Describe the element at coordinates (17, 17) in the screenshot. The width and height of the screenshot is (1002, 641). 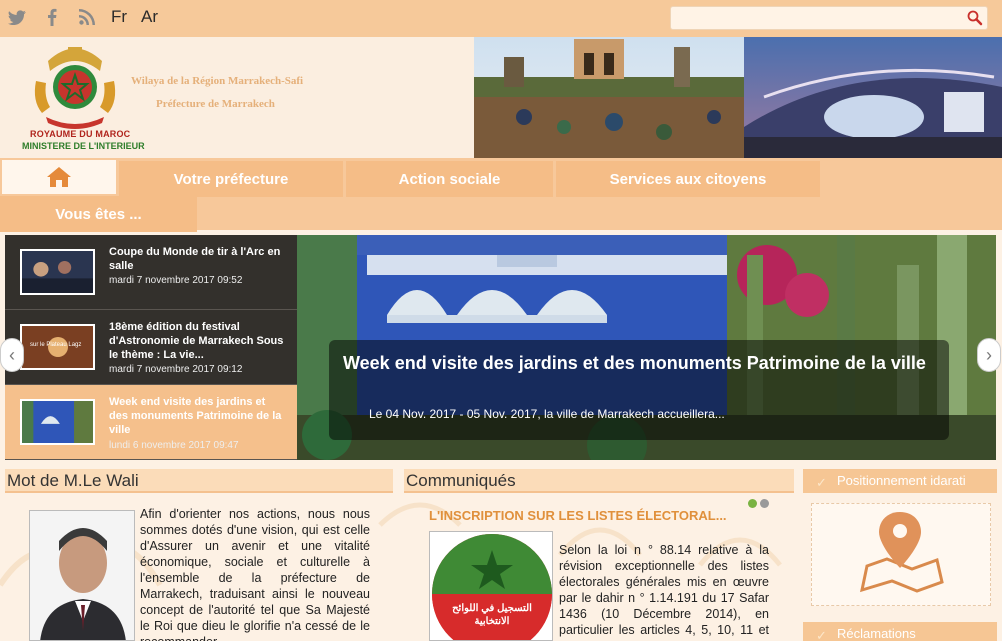
I see `twitter-icon` at that location.